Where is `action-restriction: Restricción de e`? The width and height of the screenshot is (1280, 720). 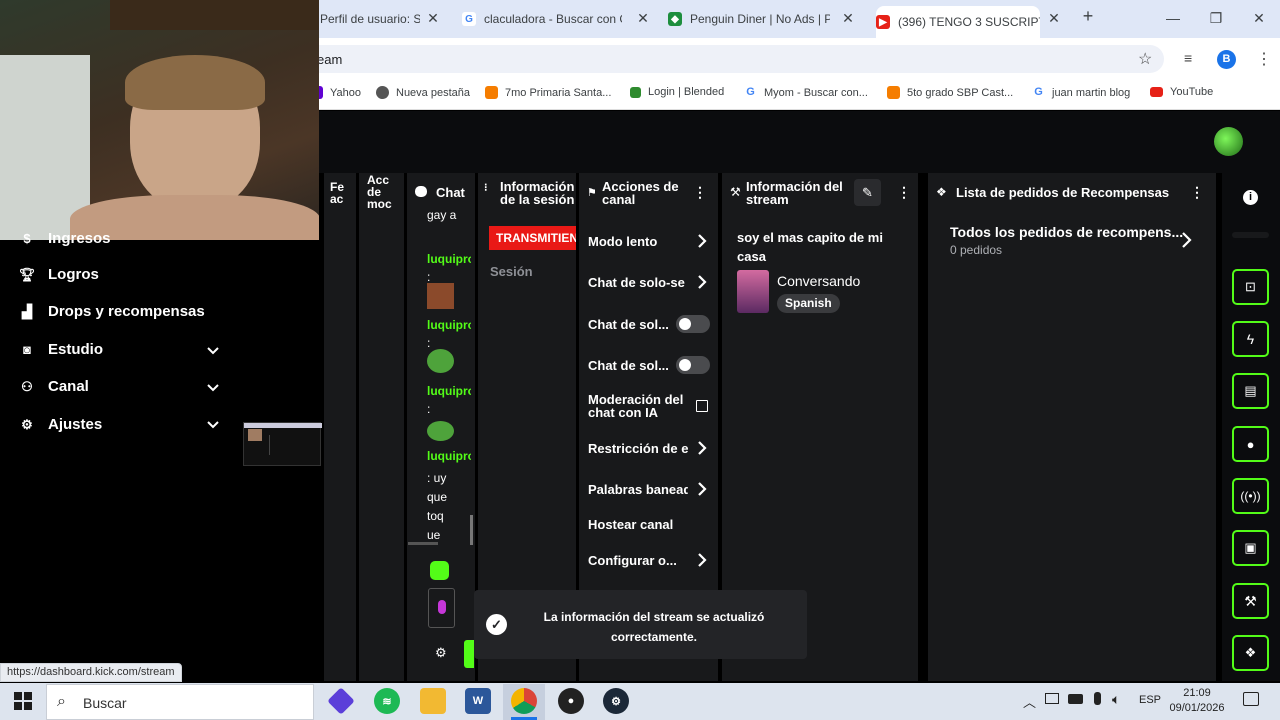 action-restriction: Restricción de e is located at coordinates (638, 448).